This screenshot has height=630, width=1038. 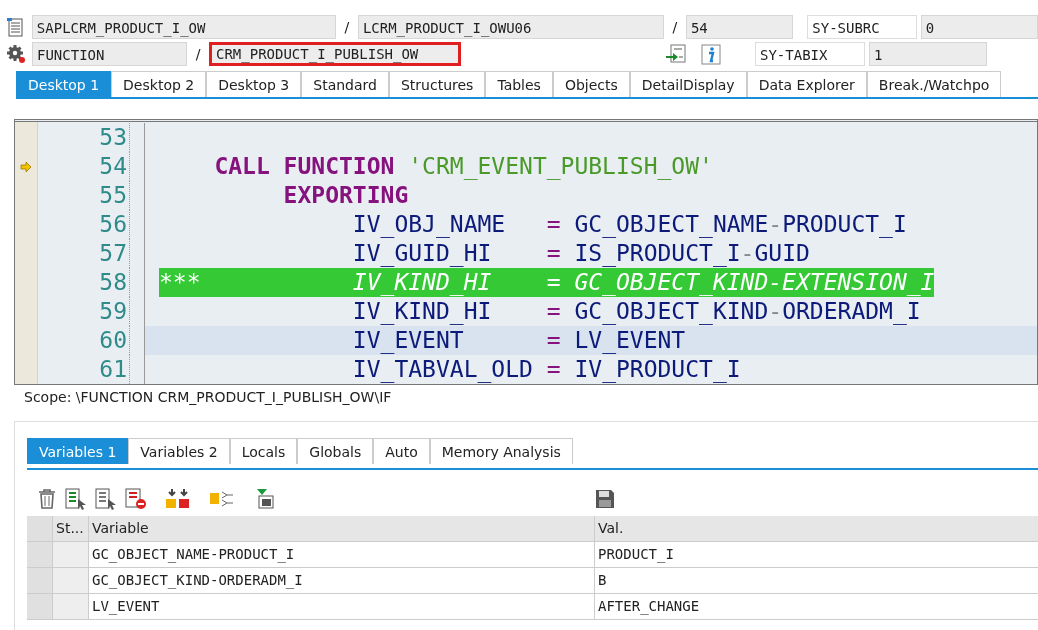 What do you see at coordinates (816, 554) in the screenshot?
I see `table-cell: PRODUCT_I` at bounding box center [816, 554].